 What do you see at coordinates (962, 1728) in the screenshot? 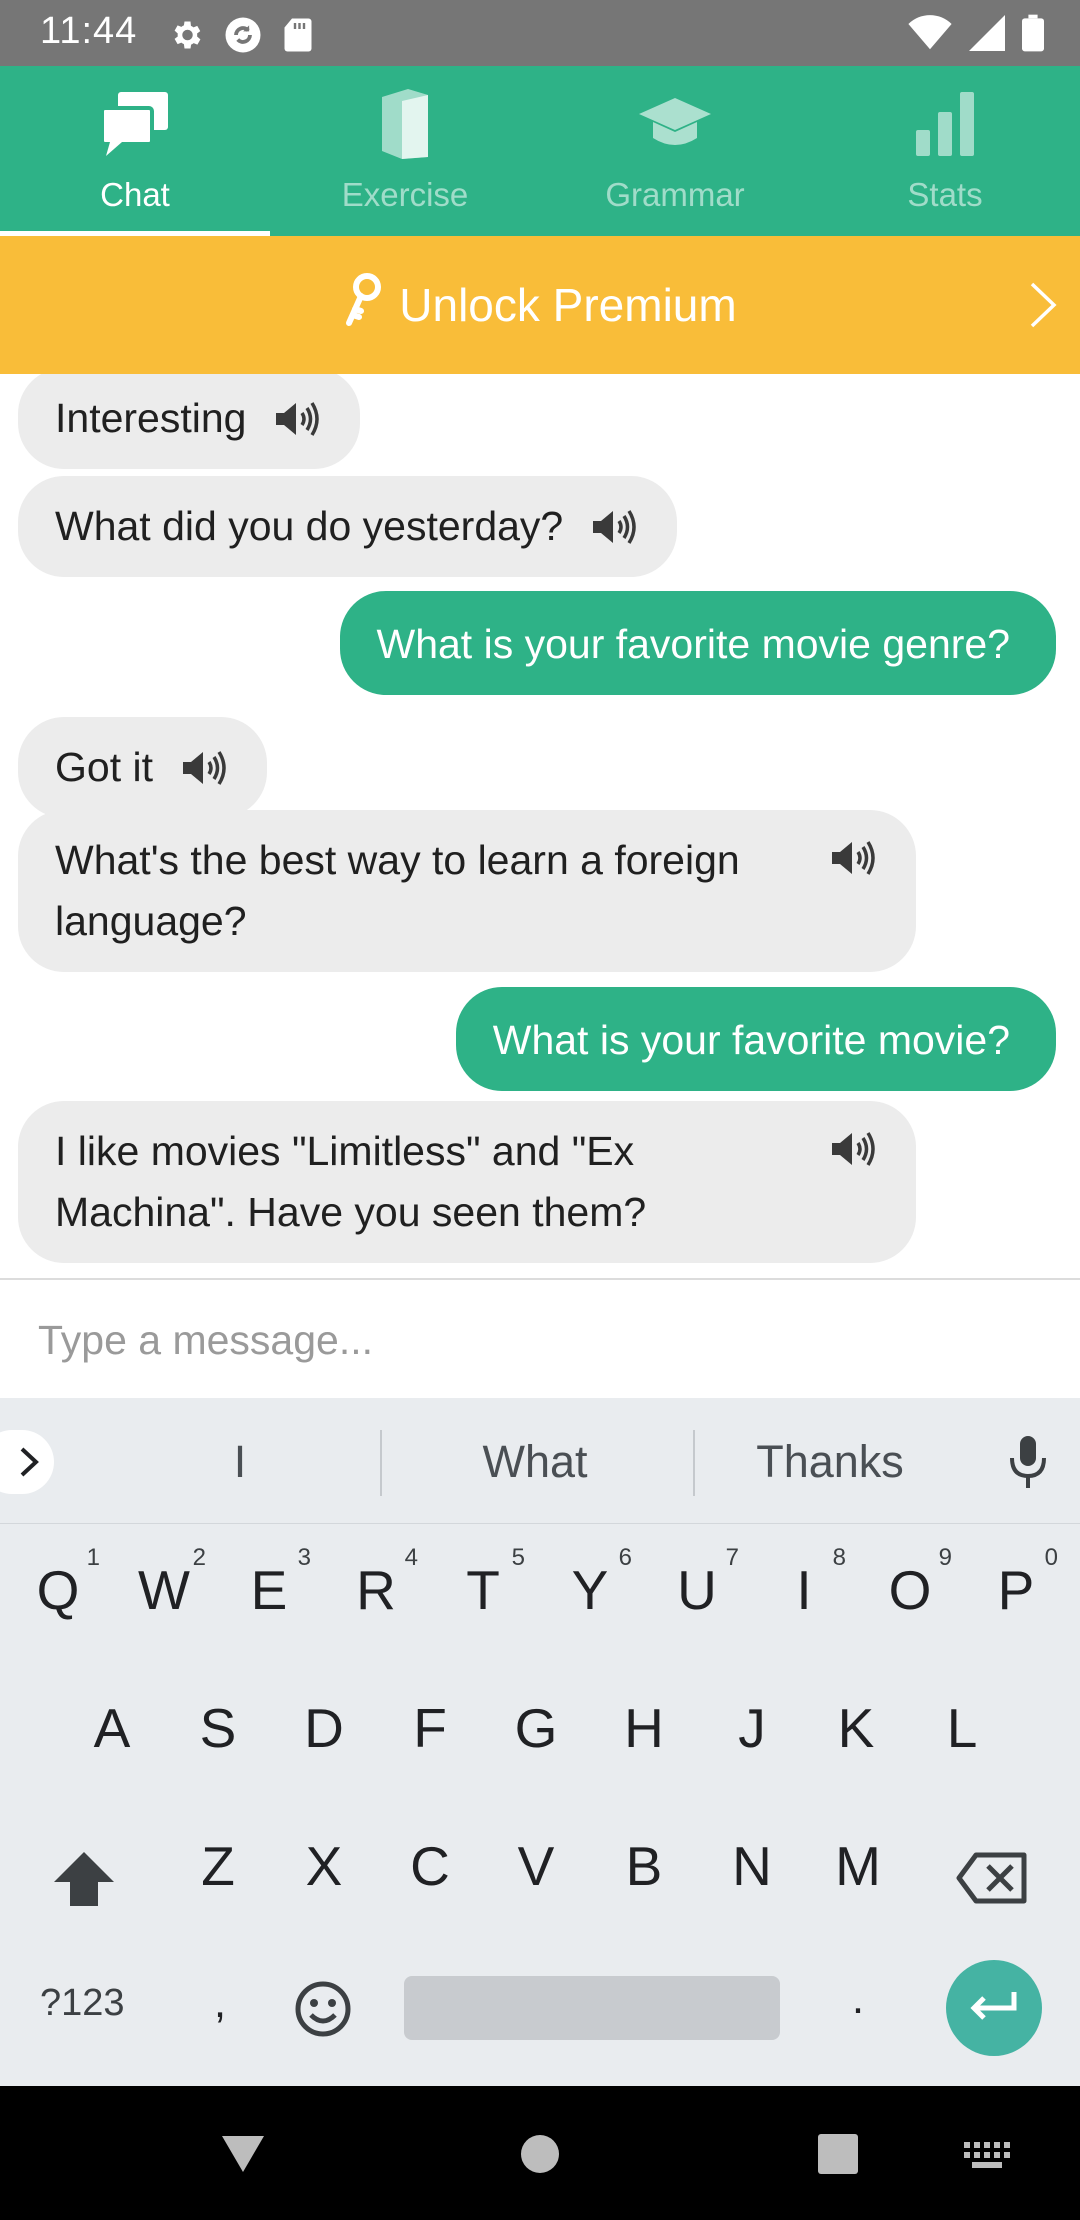
I see `key-l: L` at bounding box center [962, 1728].